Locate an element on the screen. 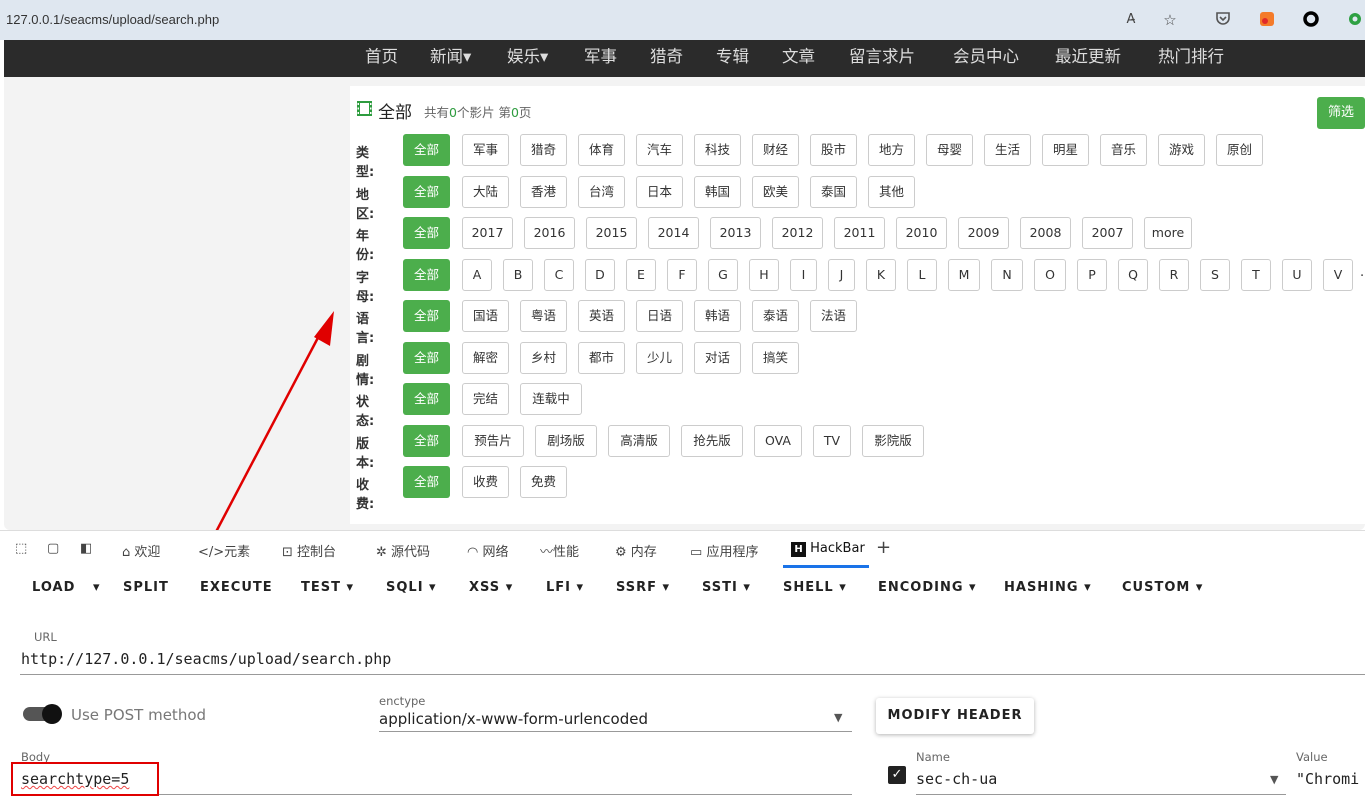 Image resolution: width=1365 pixels, height=802 pixels. filter-tag: 泰语 is located at coordinates (775, 316).